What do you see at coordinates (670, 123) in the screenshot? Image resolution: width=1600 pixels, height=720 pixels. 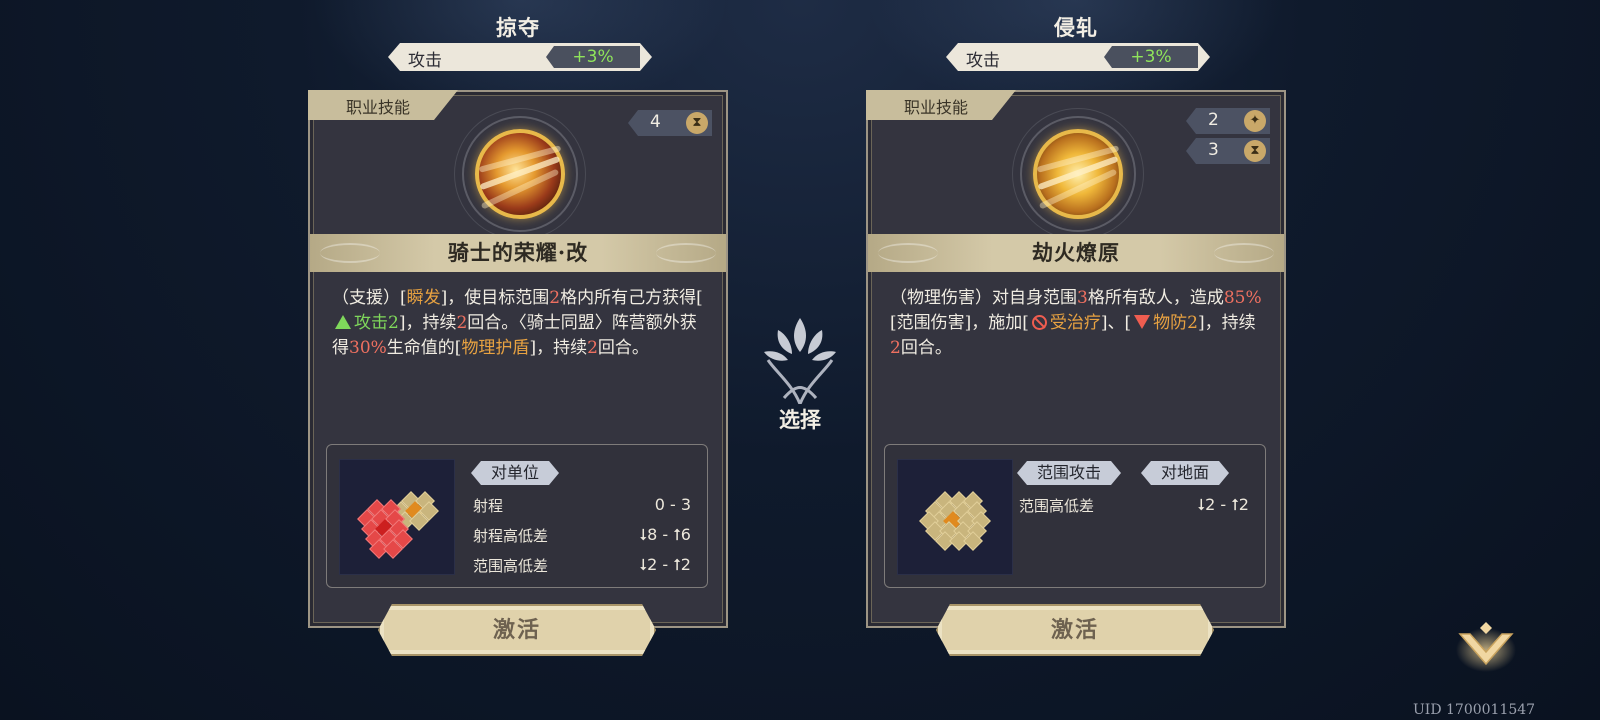 I see `cooldown-counter: 4 ⧗` at bounding box center [670, 123].